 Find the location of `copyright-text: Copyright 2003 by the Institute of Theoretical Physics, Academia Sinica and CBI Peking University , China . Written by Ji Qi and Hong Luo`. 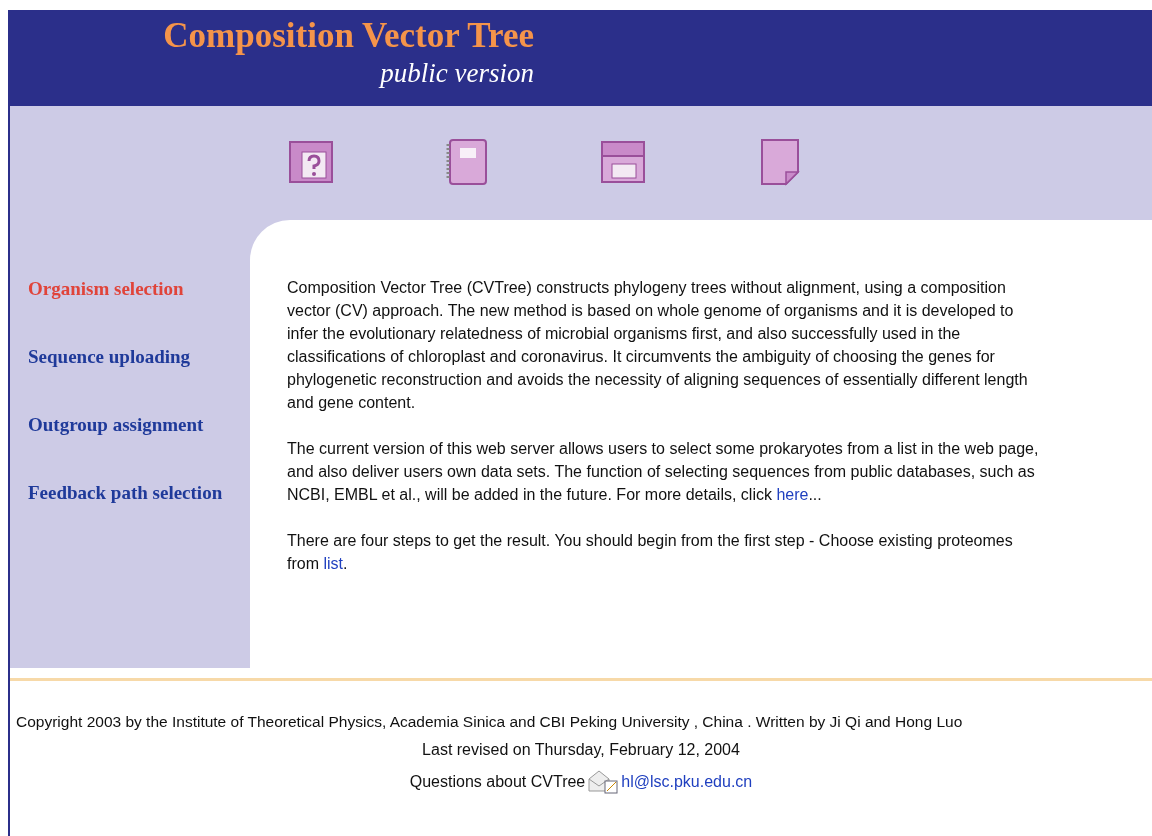

copyright-text: Copyright 2003 by the Institute of Theoretical Physics, Academia Sinica and CBI Peking University , China . Written by Ji Qi and Hong Luo is located at coordinates (489, 722).